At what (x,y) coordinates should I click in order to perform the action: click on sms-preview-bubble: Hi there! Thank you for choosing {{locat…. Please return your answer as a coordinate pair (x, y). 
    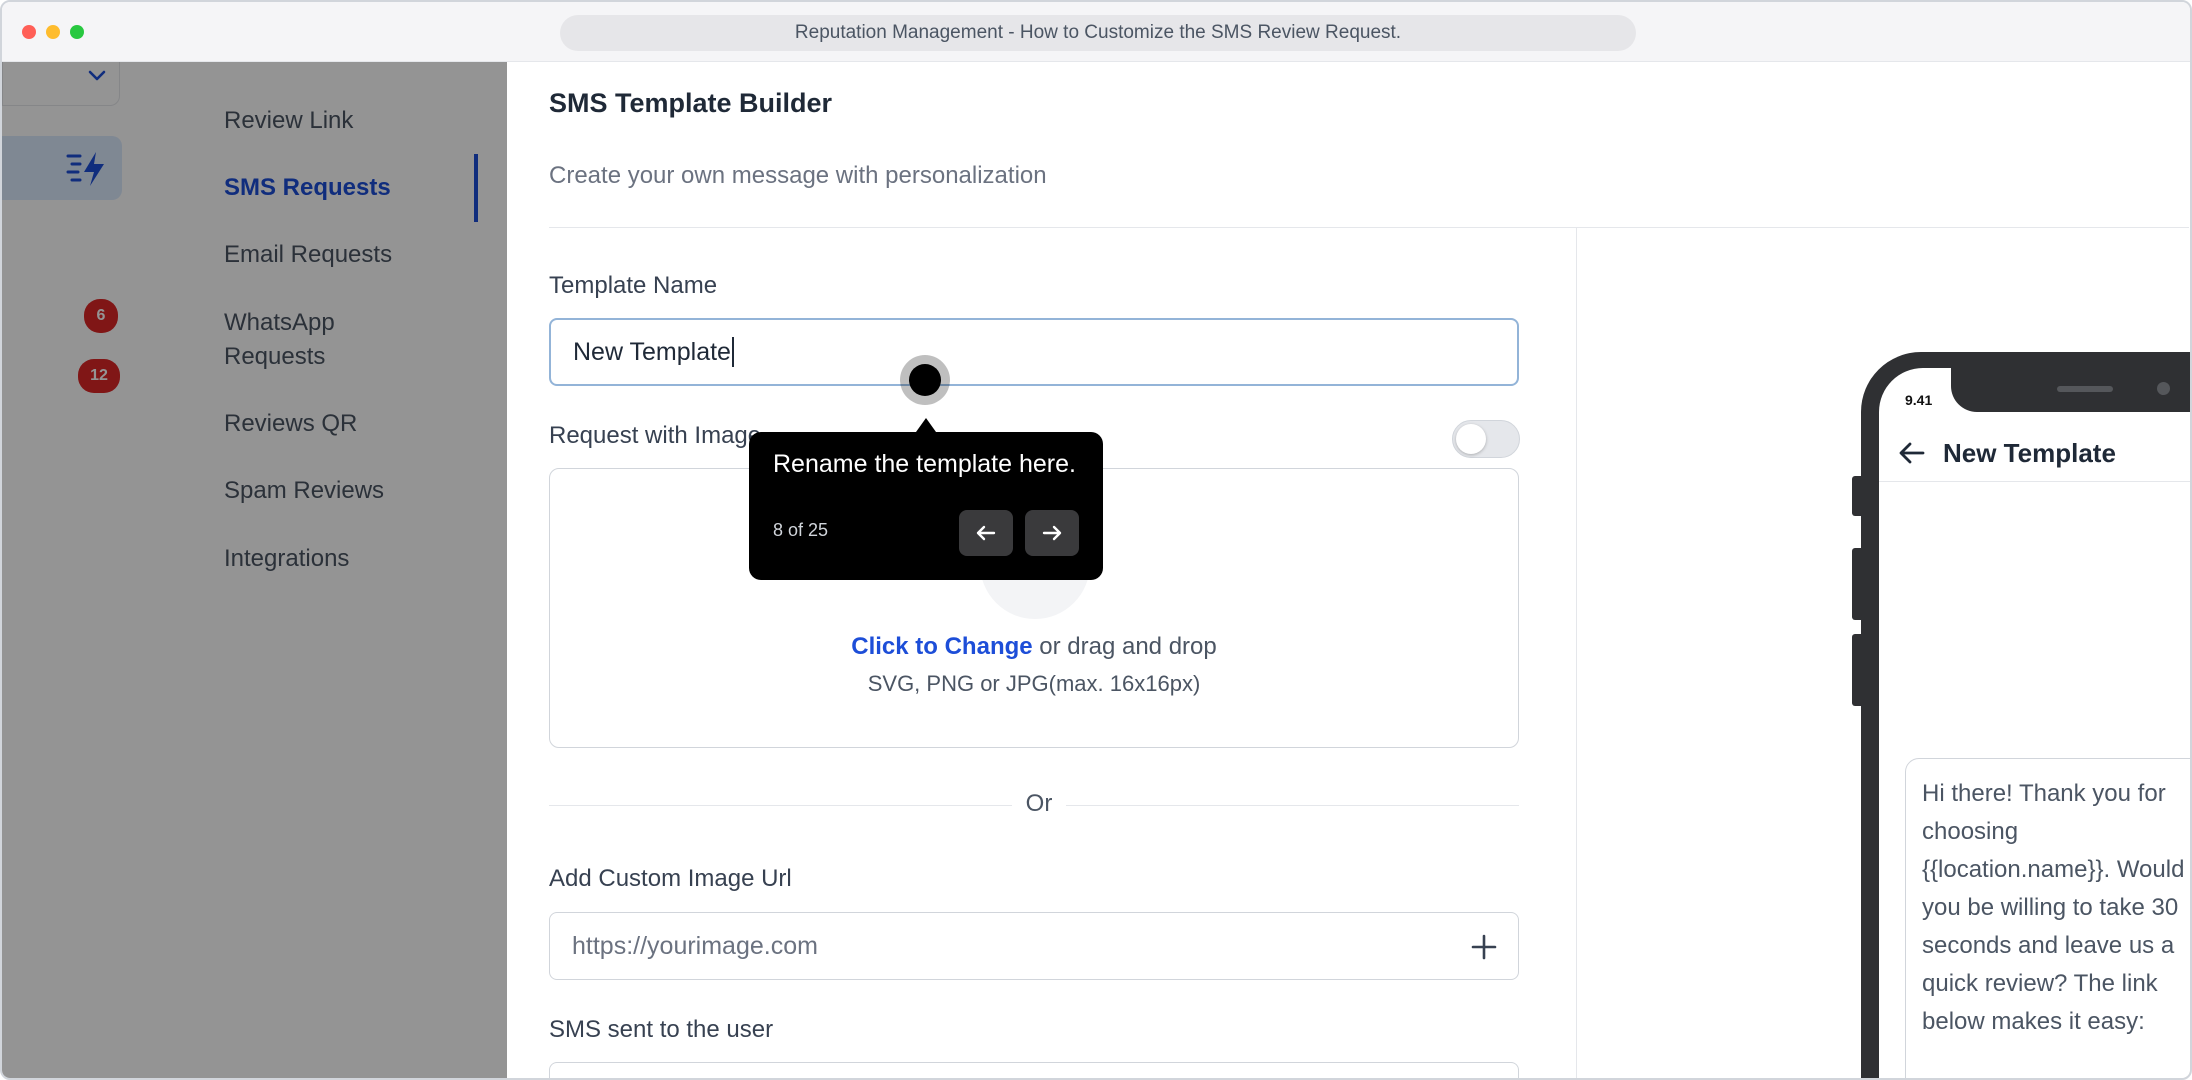
    Looking at the image, I should click on (2047, 918).